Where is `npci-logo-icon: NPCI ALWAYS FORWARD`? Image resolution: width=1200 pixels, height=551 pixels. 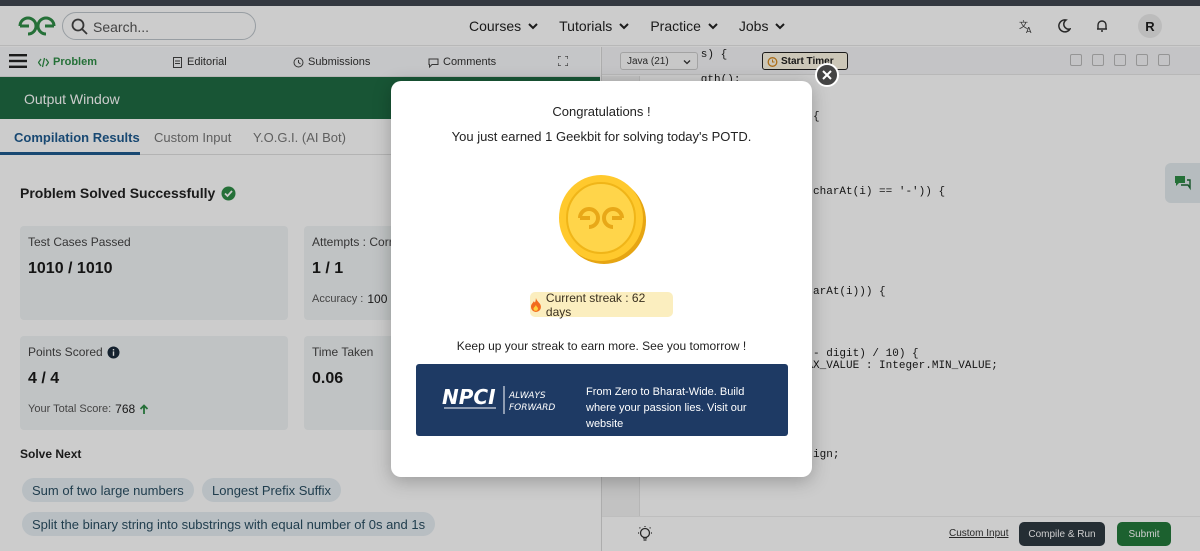 npci-logo-icon: NPCI ALWAYS FORWARD is located at coordinates (498, 399).